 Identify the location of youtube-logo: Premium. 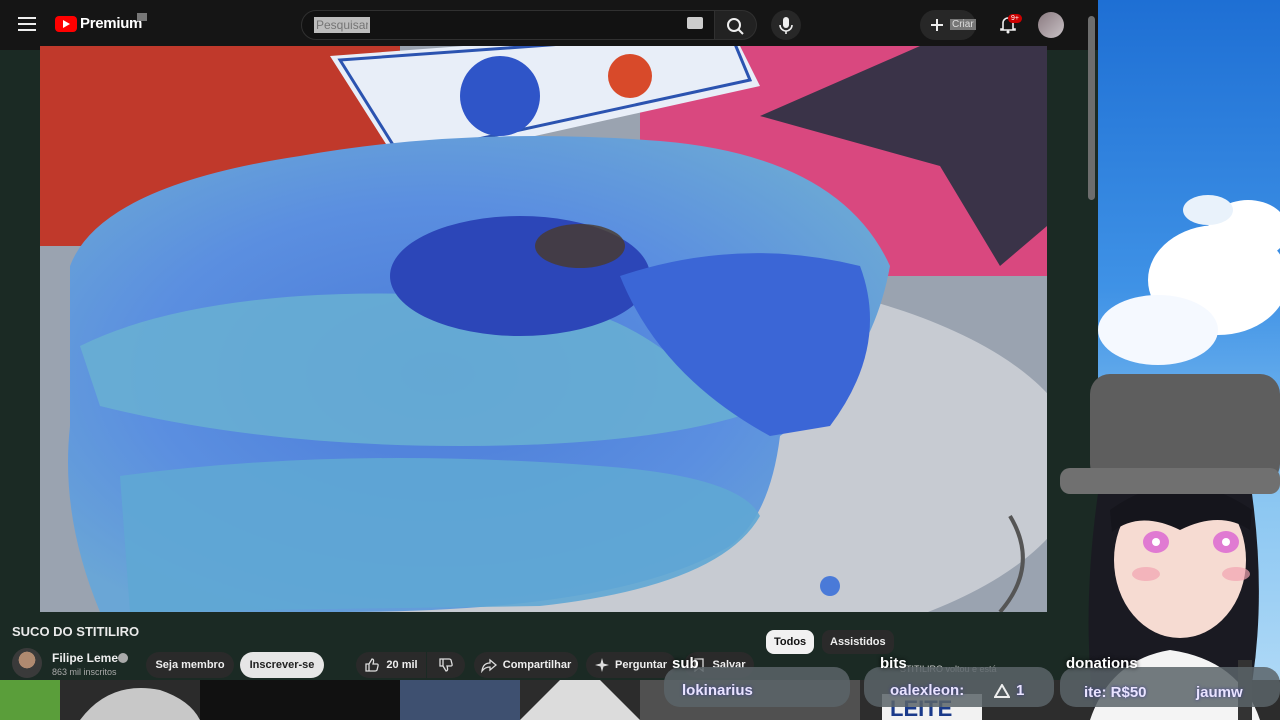
(98, 23).